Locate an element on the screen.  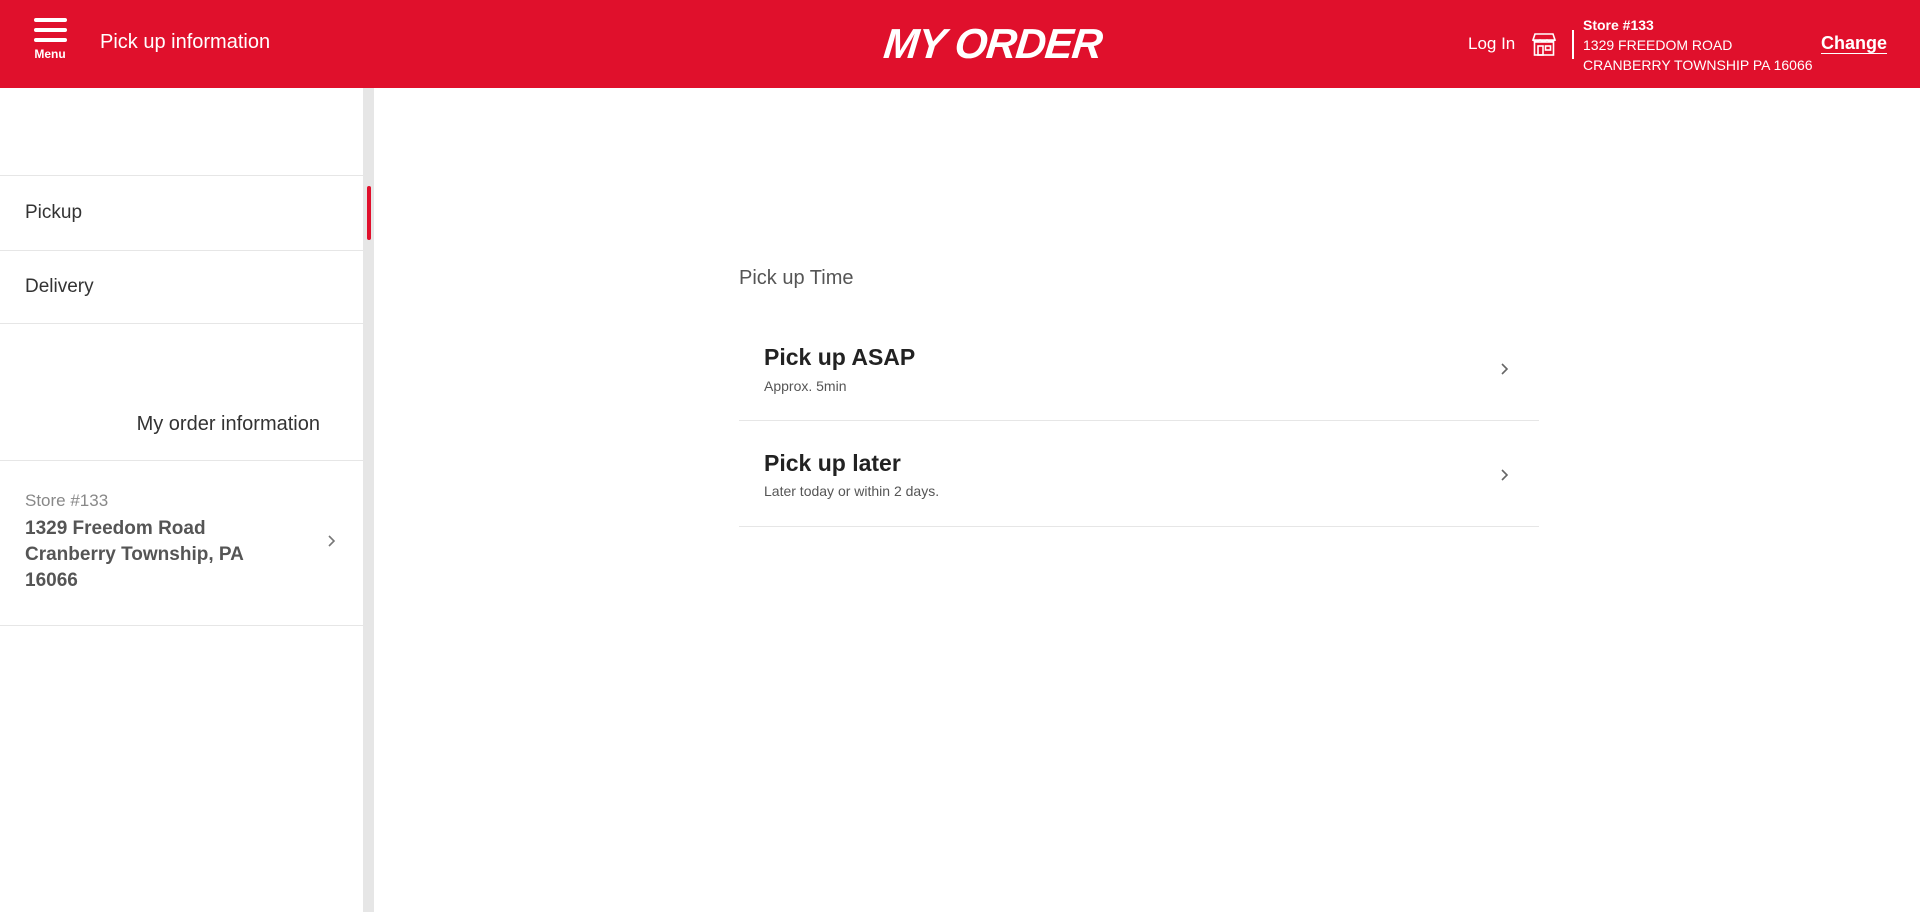
pickup-time-heading: Pick up Time is located at coordinates (796, 278).